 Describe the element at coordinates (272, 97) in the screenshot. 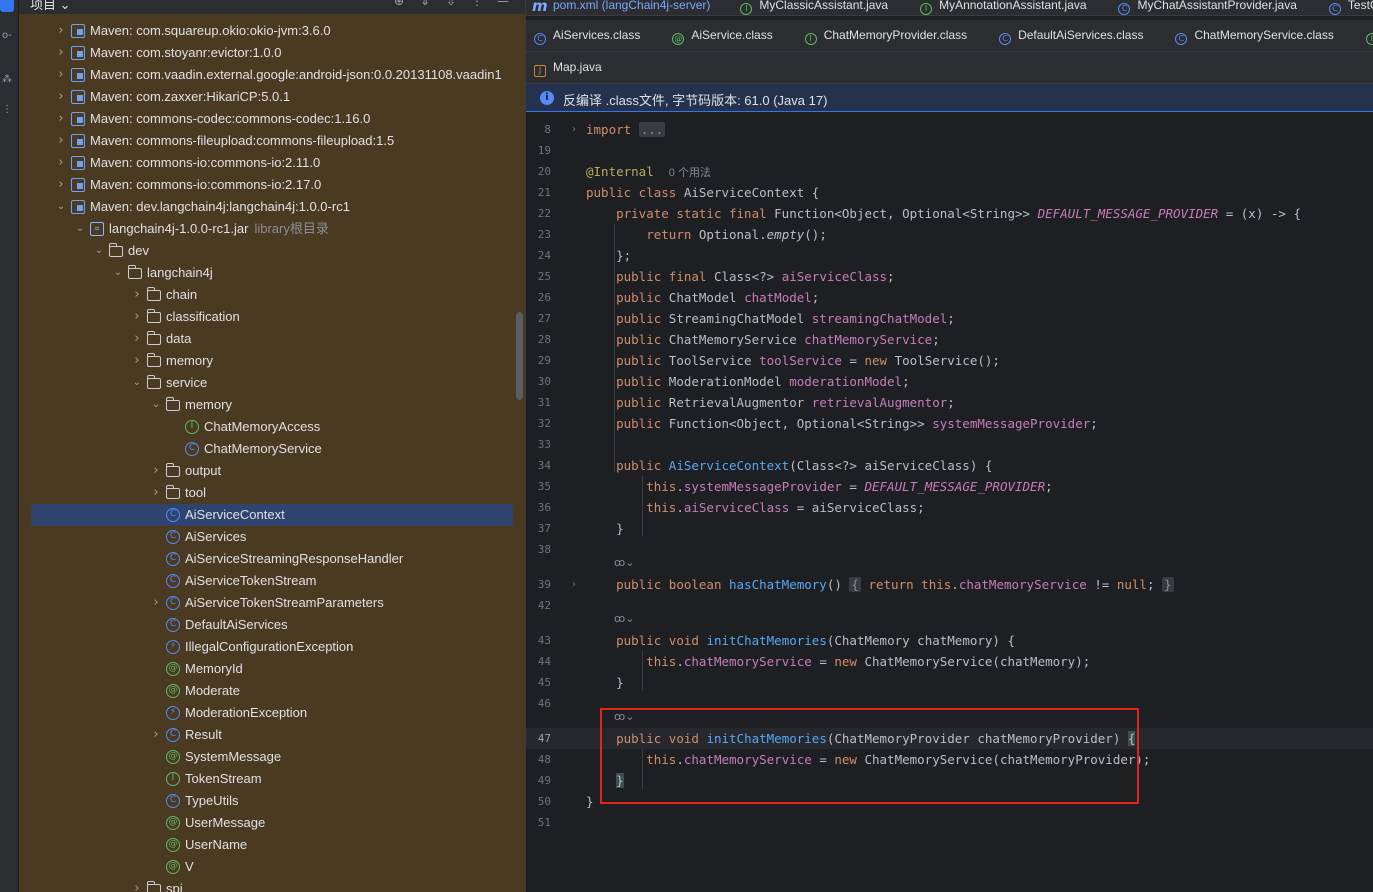

I see `tree-item: › Maven: com.zaxxer:HikariCP:5.0.1` at that location.